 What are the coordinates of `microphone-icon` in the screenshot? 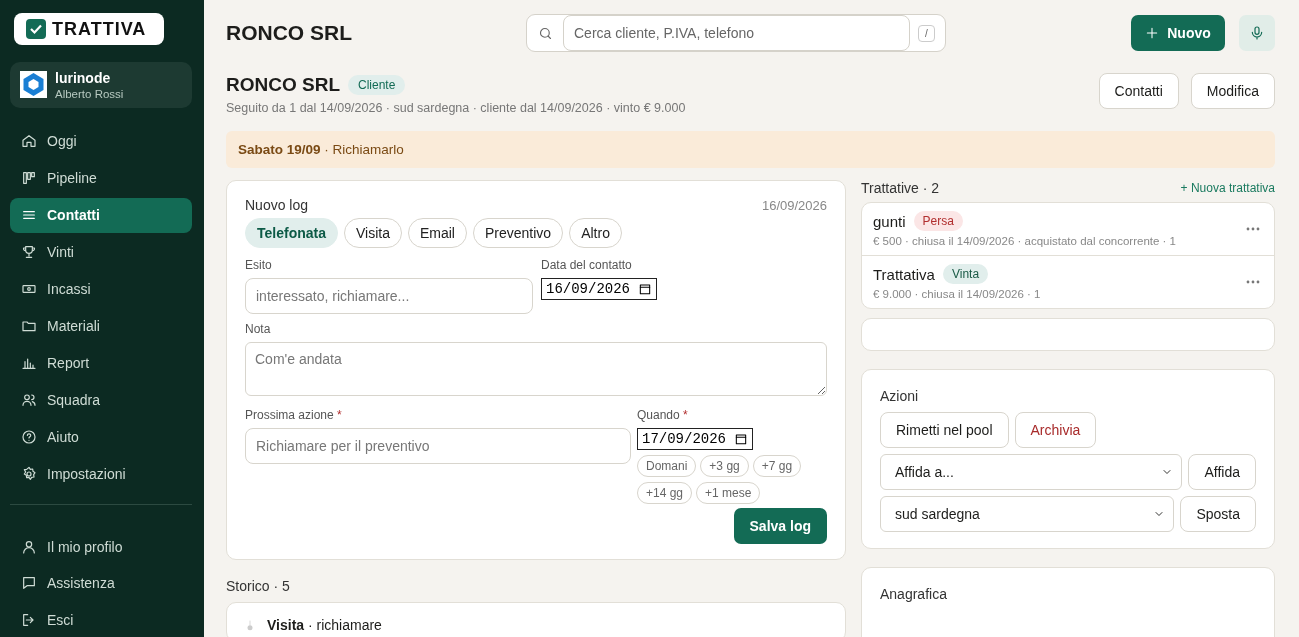 It's located at (1257, 33).